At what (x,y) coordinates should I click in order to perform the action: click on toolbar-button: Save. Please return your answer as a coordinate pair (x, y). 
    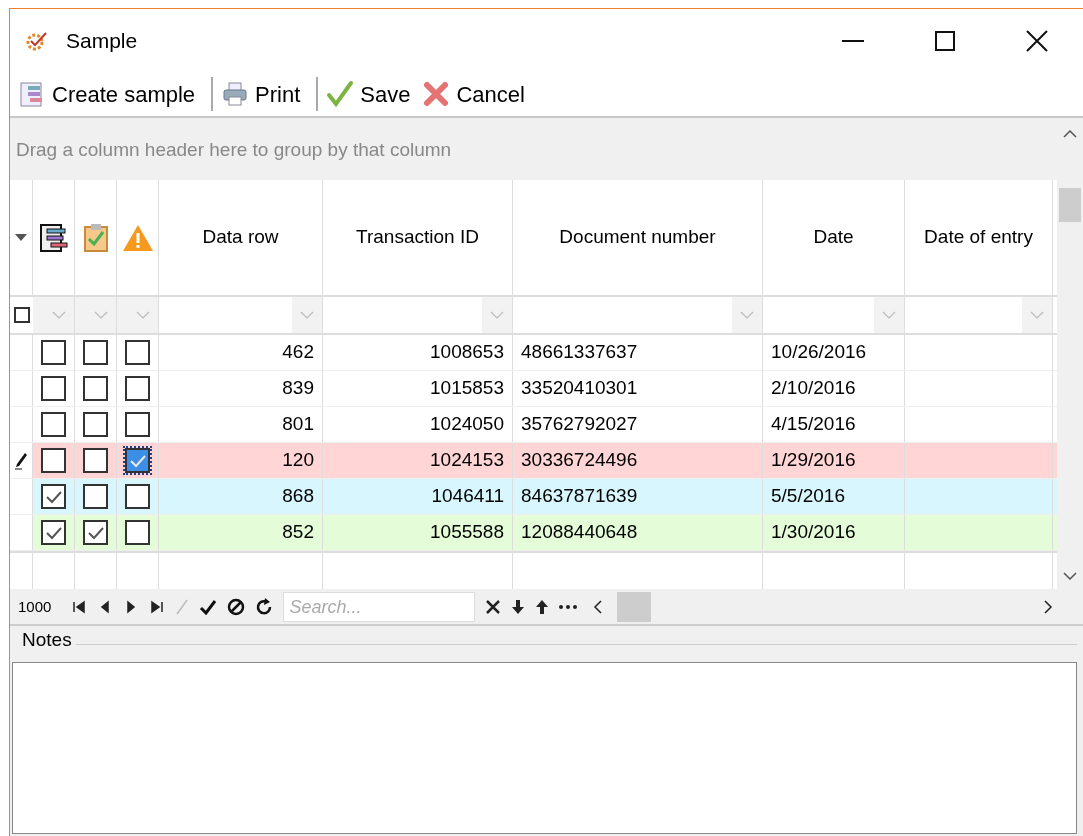
    Looking at the image, I should click on (368, 94).